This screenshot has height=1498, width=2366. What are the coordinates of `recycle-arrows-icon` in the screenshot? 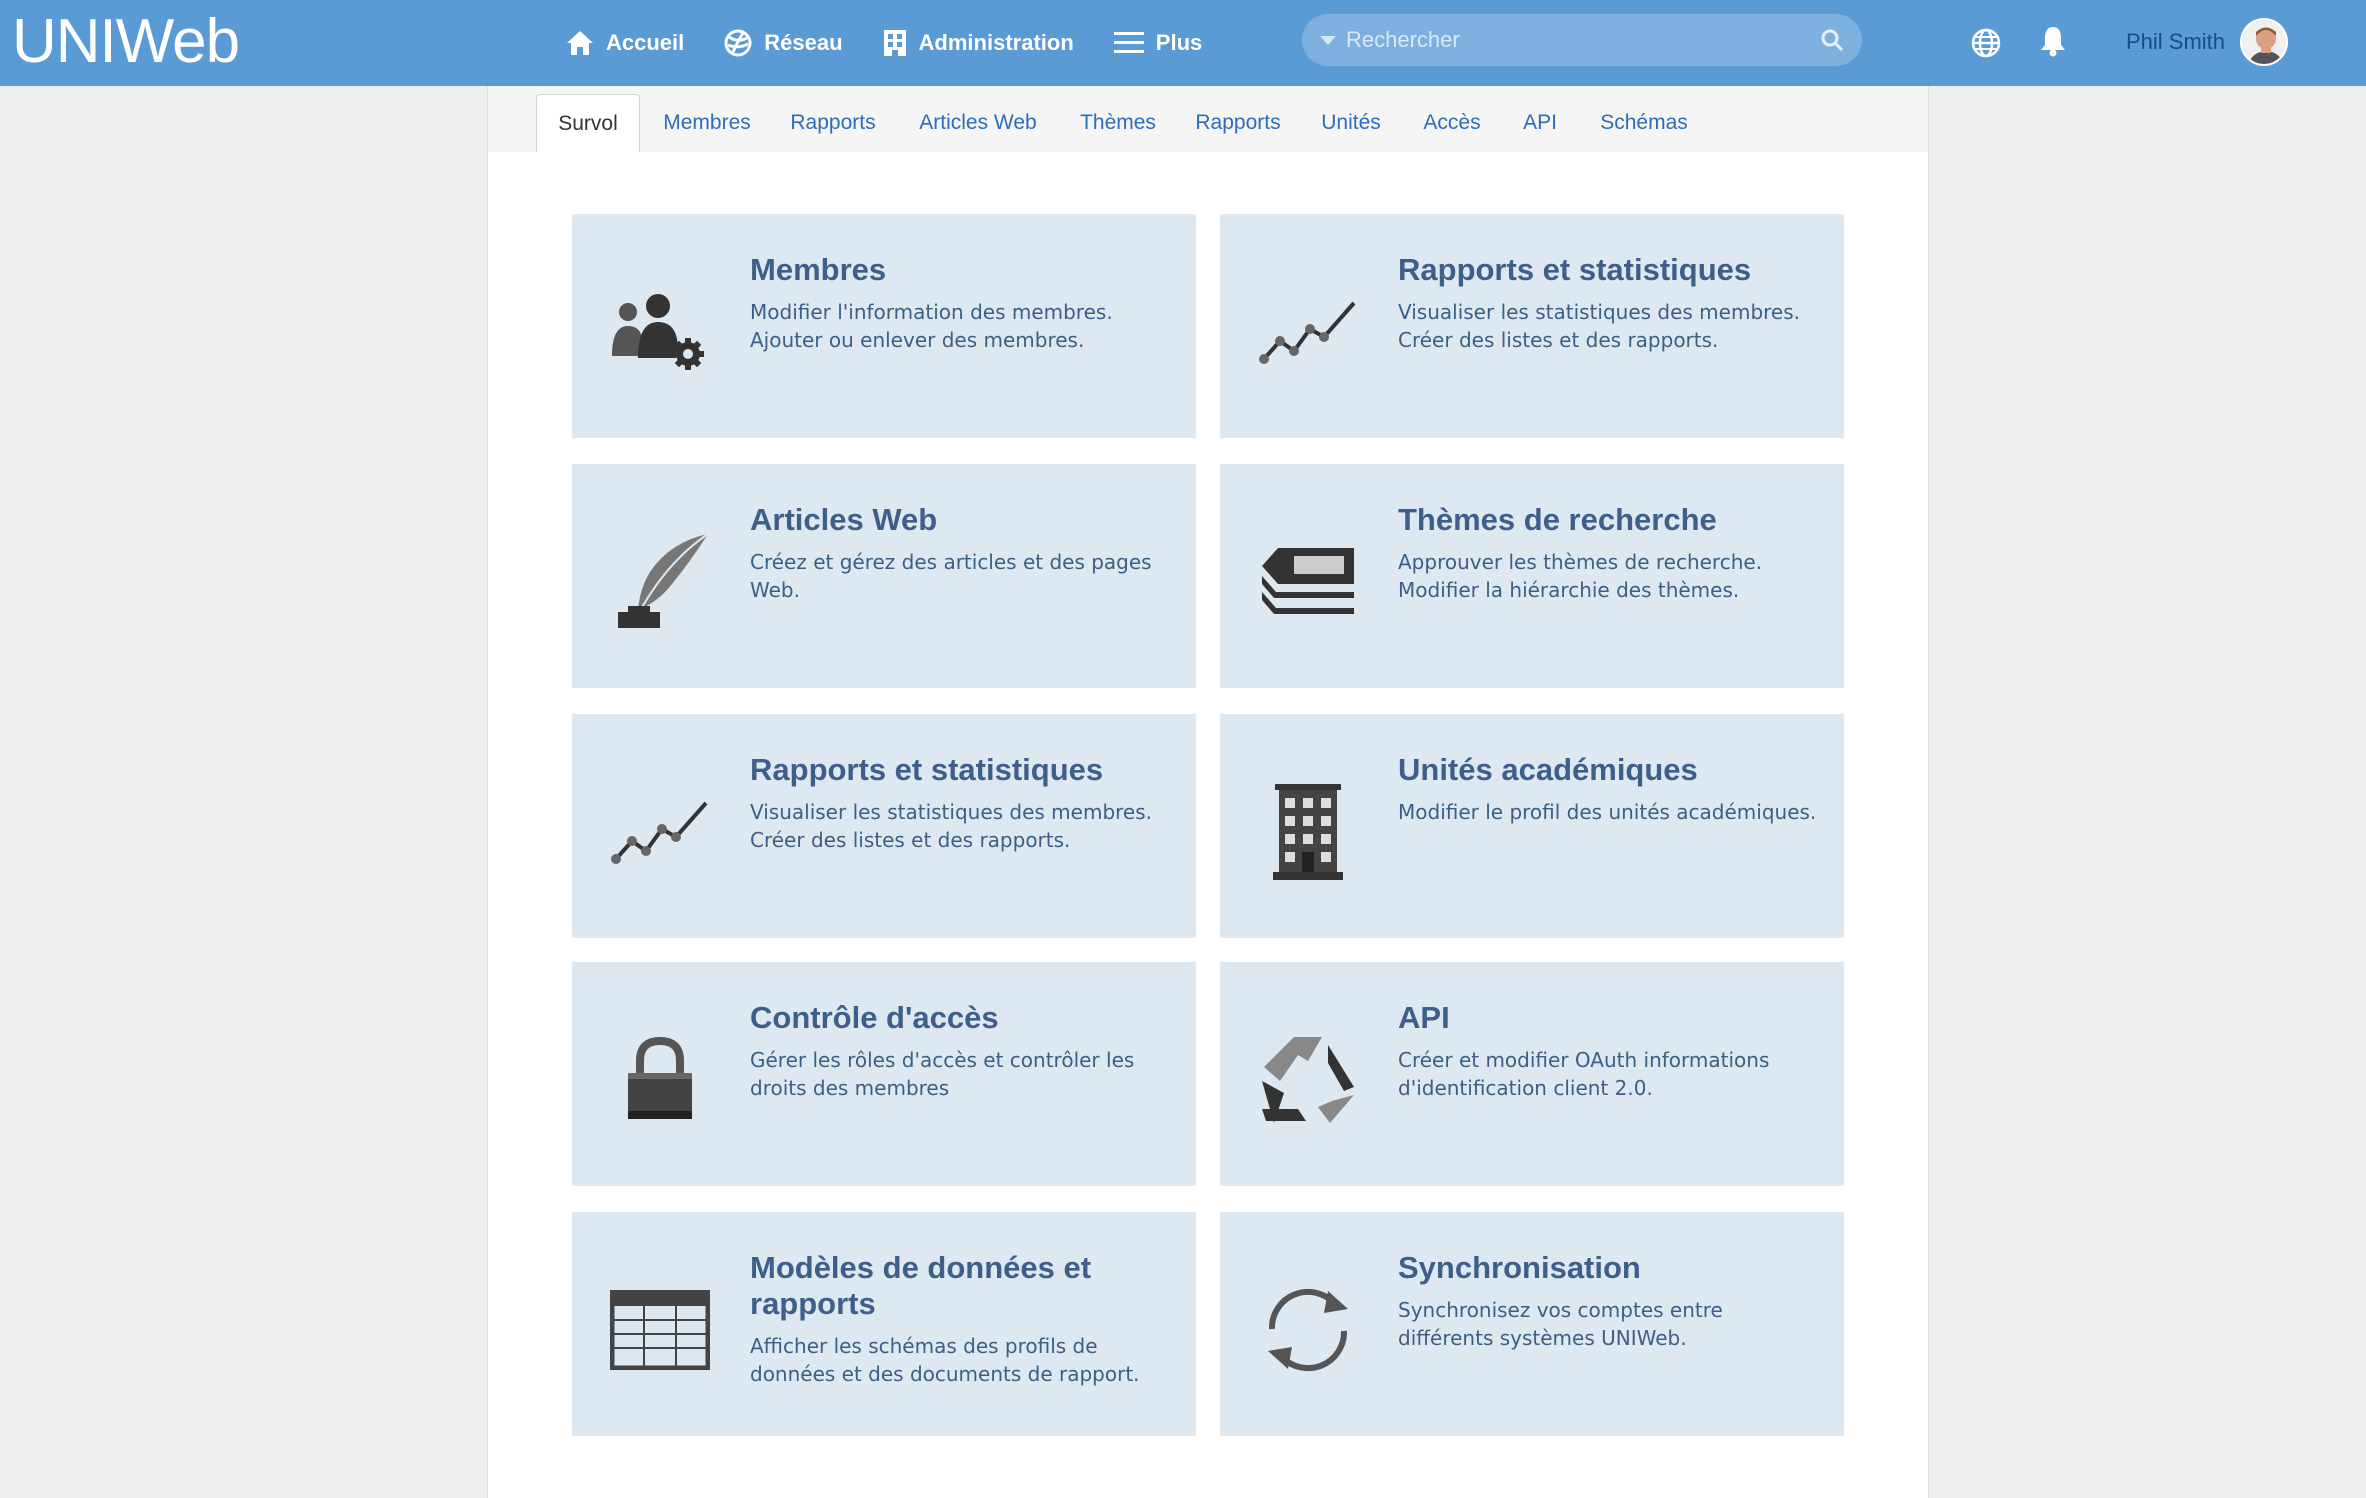 It's located at (1308, 1080).